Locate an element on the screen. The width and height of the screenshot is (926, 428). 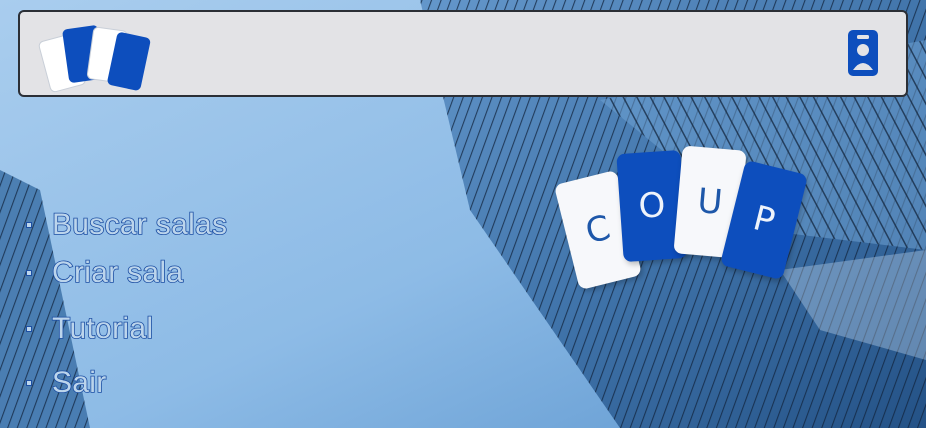
menu-item-tutorial: Tutorial is located at coordinates (90, 328).